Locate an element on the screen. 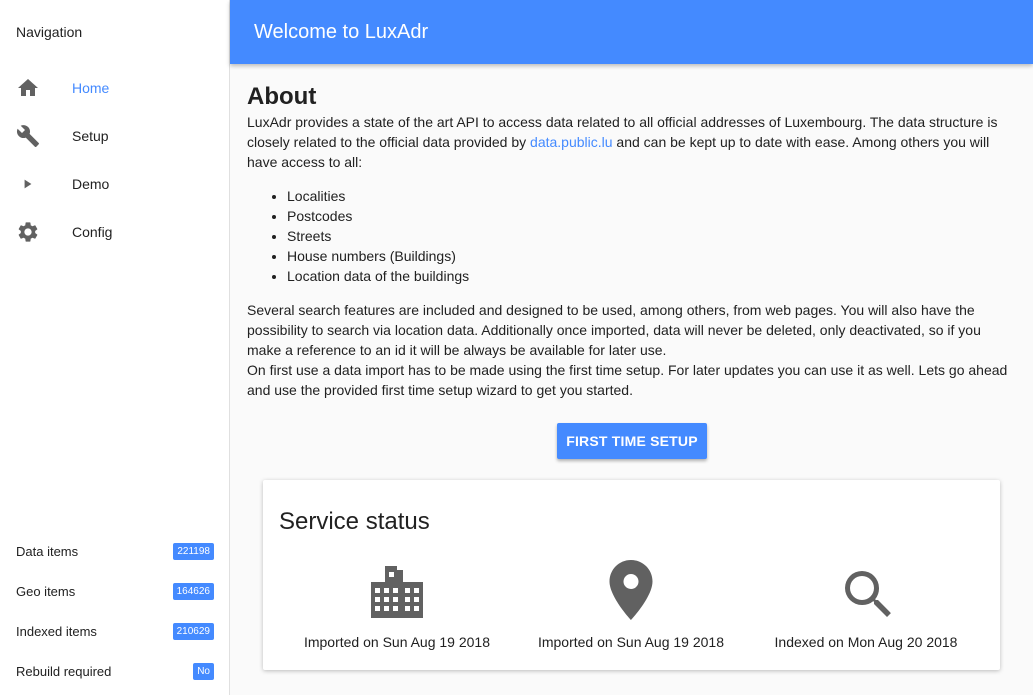  list-item: Streets is located at coordinates (652, 236).